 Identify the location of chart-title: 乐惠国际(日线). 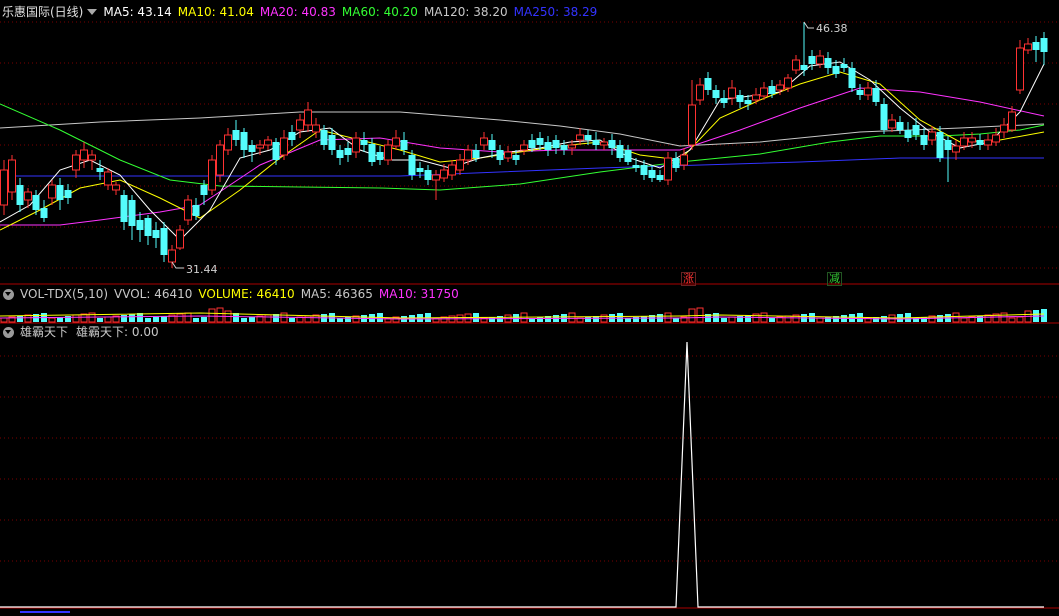
(42, 12).